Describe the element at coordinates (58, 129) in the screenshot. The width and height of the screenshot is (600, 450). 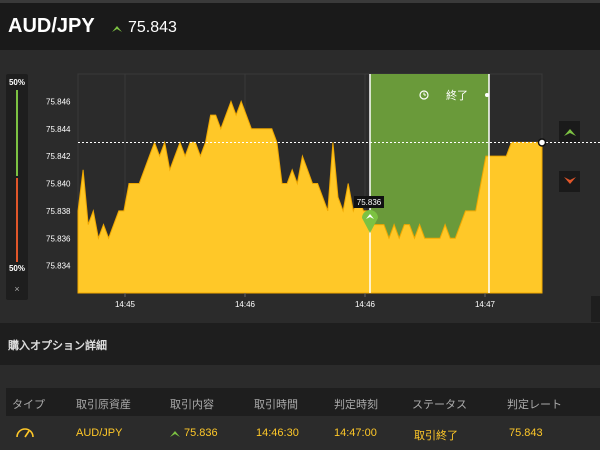
I see `y-tick-label: 75.844` at that location.